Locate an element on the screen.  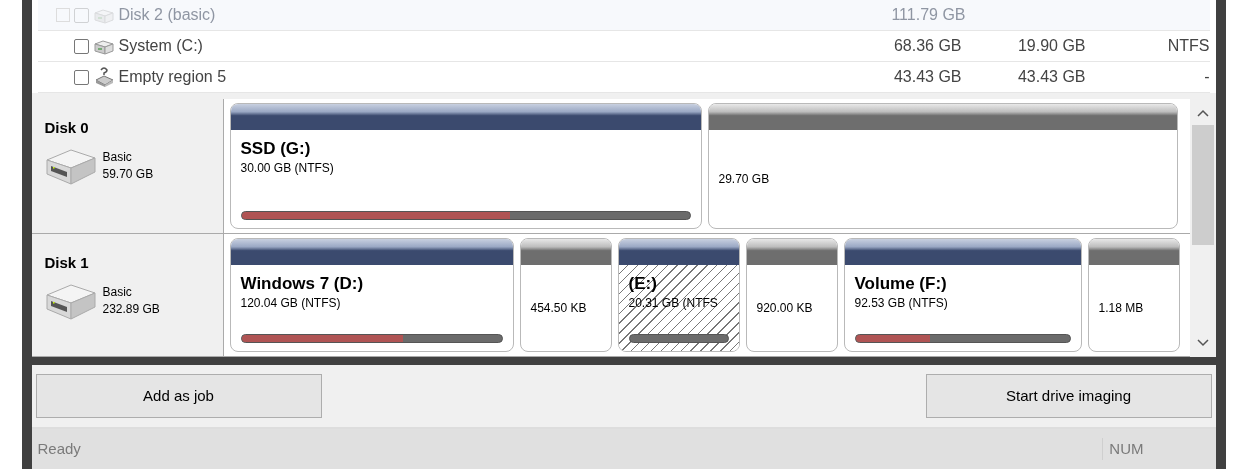
partition-name: Windows 7 (D:) is located at coordinates (302, 284).